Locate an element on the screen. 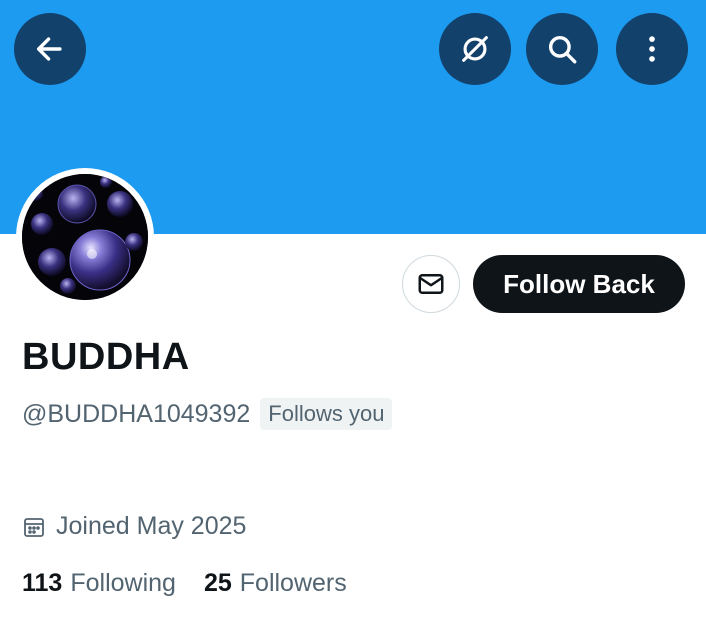 The image size is (706, 635). follow-stats: 113 Following 25 Followers is located at coordinates (198, 583).